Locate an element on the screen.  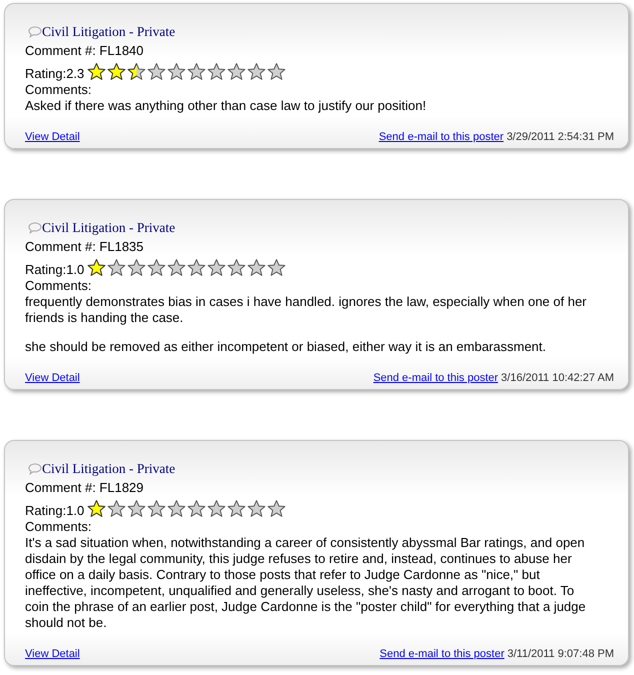
post-date: 3/11/2011 9:07:48 PM is located at coordinates (560, 654).